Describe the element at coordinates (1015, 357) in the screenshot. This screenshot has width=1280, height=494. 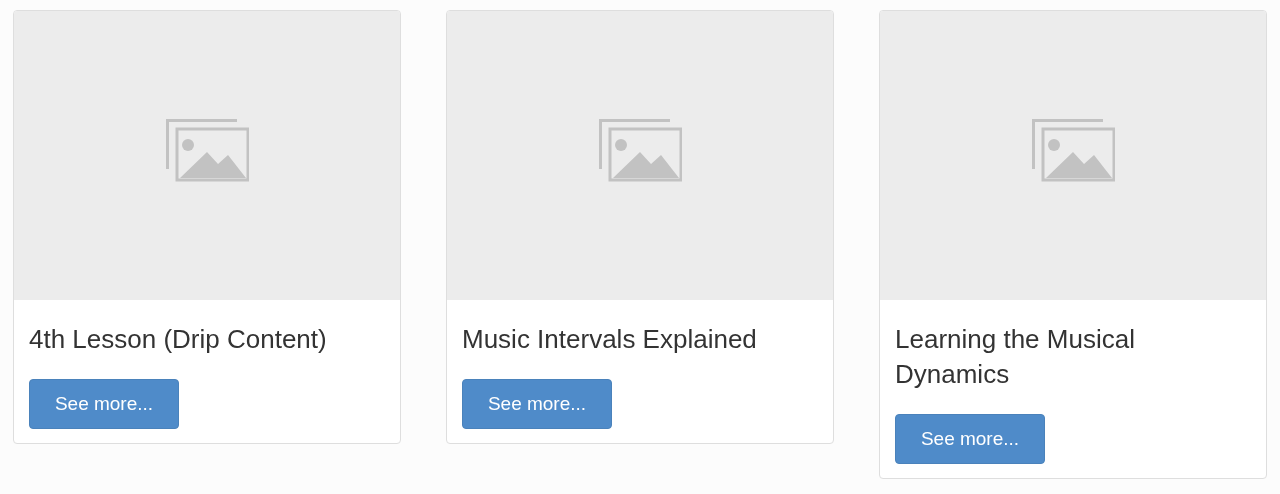
I see `card-title: Learning the Musical Dynamics` at that location.